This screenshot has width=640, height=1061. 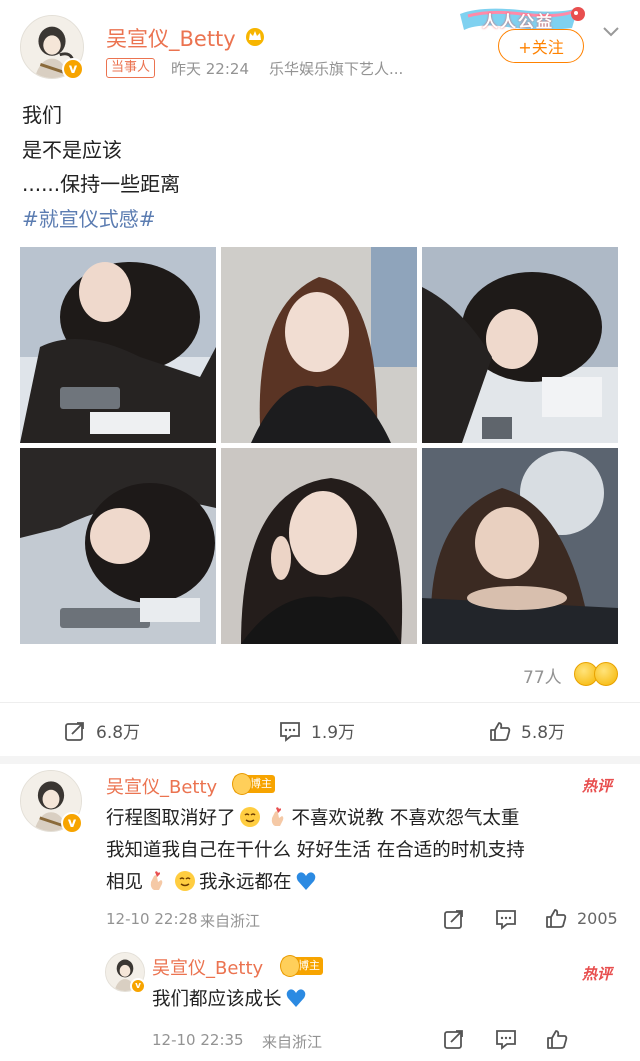 What do you see at coordinates (242, 784) in the screenshot?
I see `blogger-badge-icon` at bounding box center [242, 784].